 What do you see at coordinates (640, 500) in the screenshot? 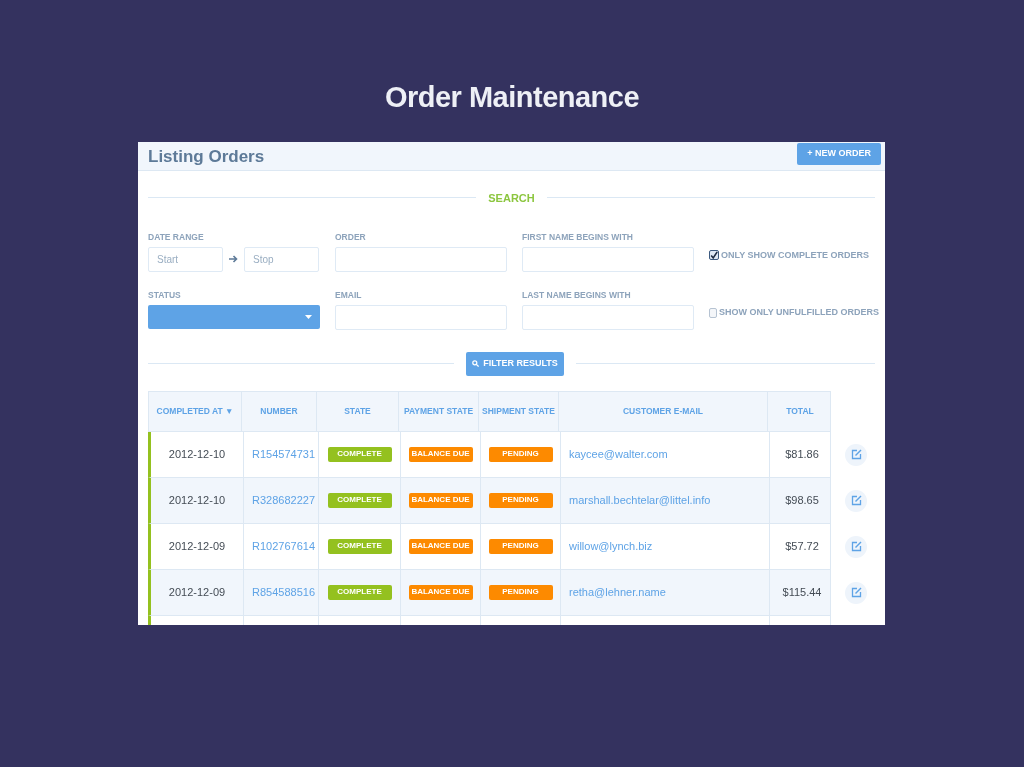
I see `email-link: marshall.bechtelar@littel.info` at bounding box center [640, 500].